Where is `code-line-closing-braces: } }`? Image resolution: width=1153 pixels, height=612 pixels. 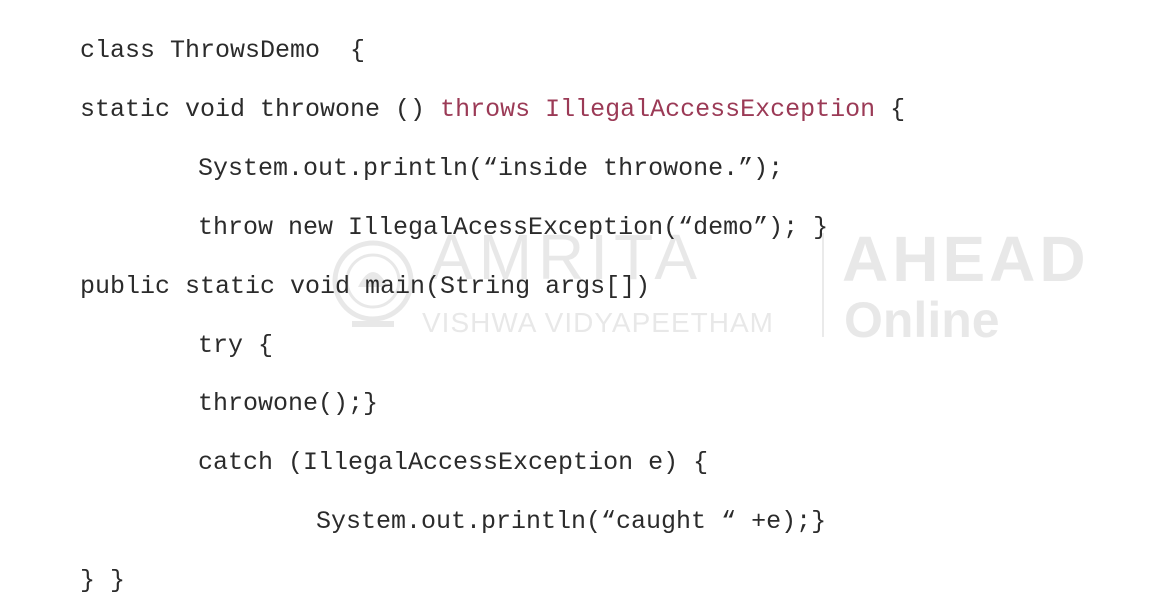
code-line-closing-braces: } } is located at coordinates (103, 580).